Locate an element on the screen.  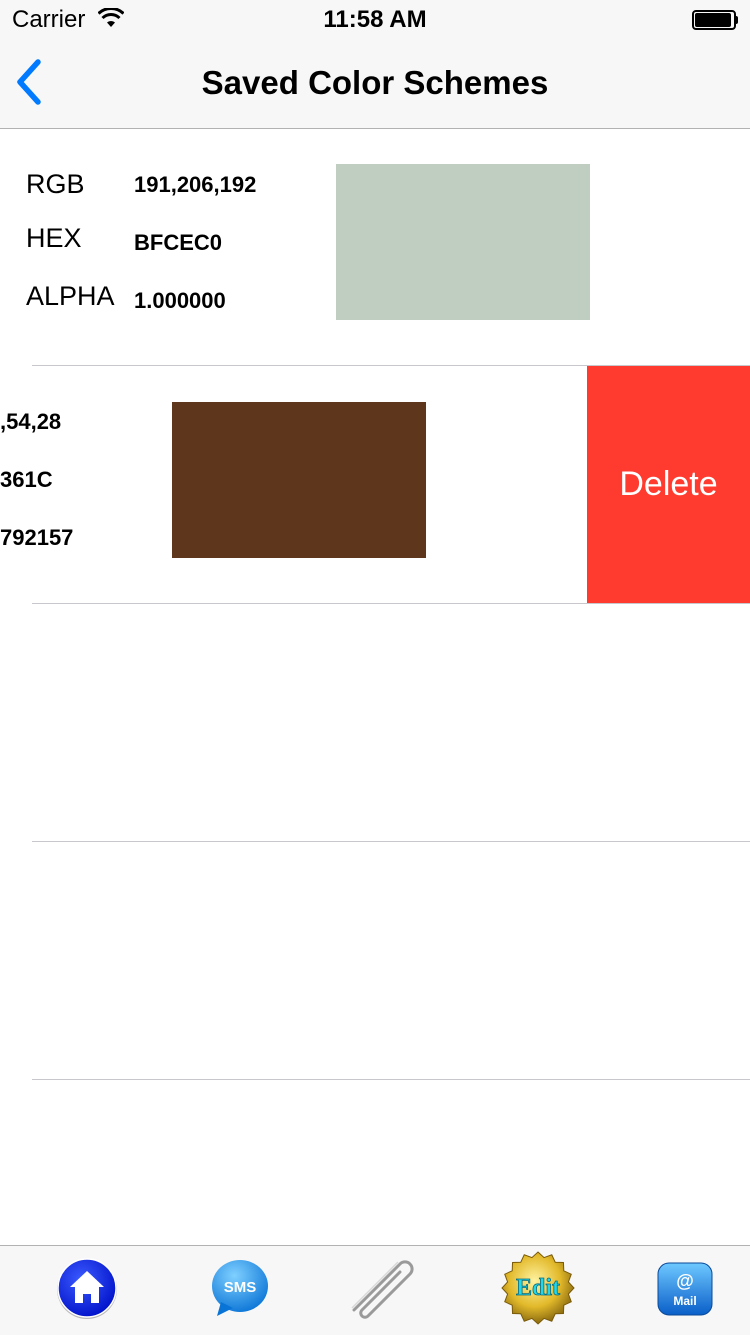
bottom-toolbar: SMS Edit @ Mail is located at coordinates (375, 1290).